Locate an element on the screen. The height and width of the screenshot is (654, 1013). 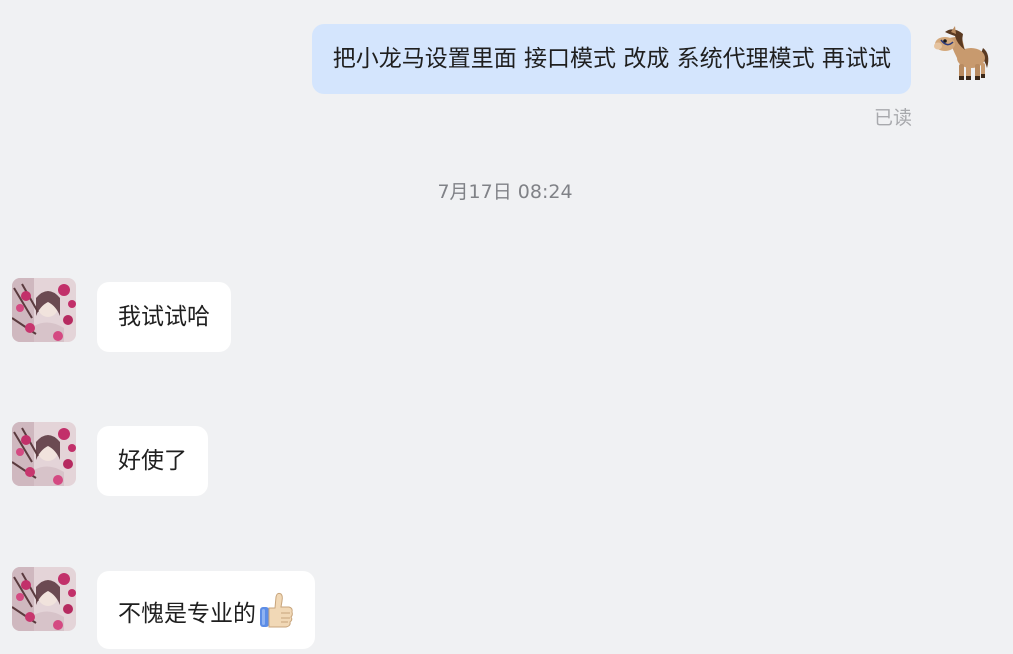
incoming-message-row: 我试试哈 is located at coordinates (121, 315).